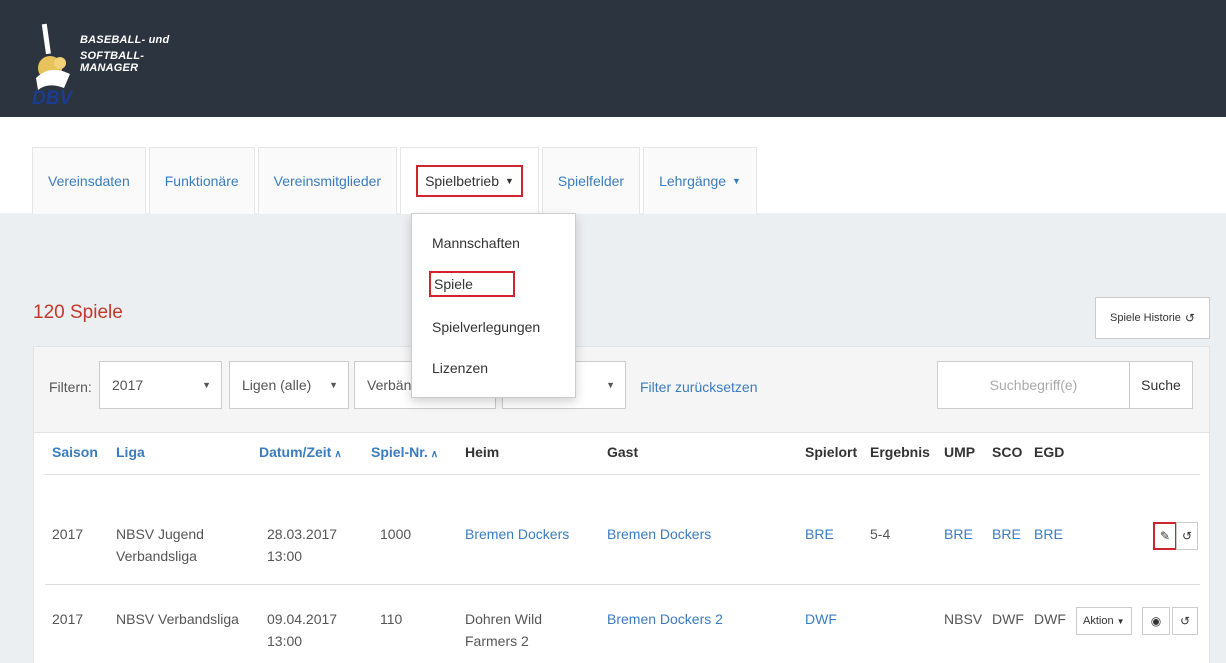  Describe the element at coordinates (1098, 621) in the screenshot. I see `aktion-label: Aktion` at that location.